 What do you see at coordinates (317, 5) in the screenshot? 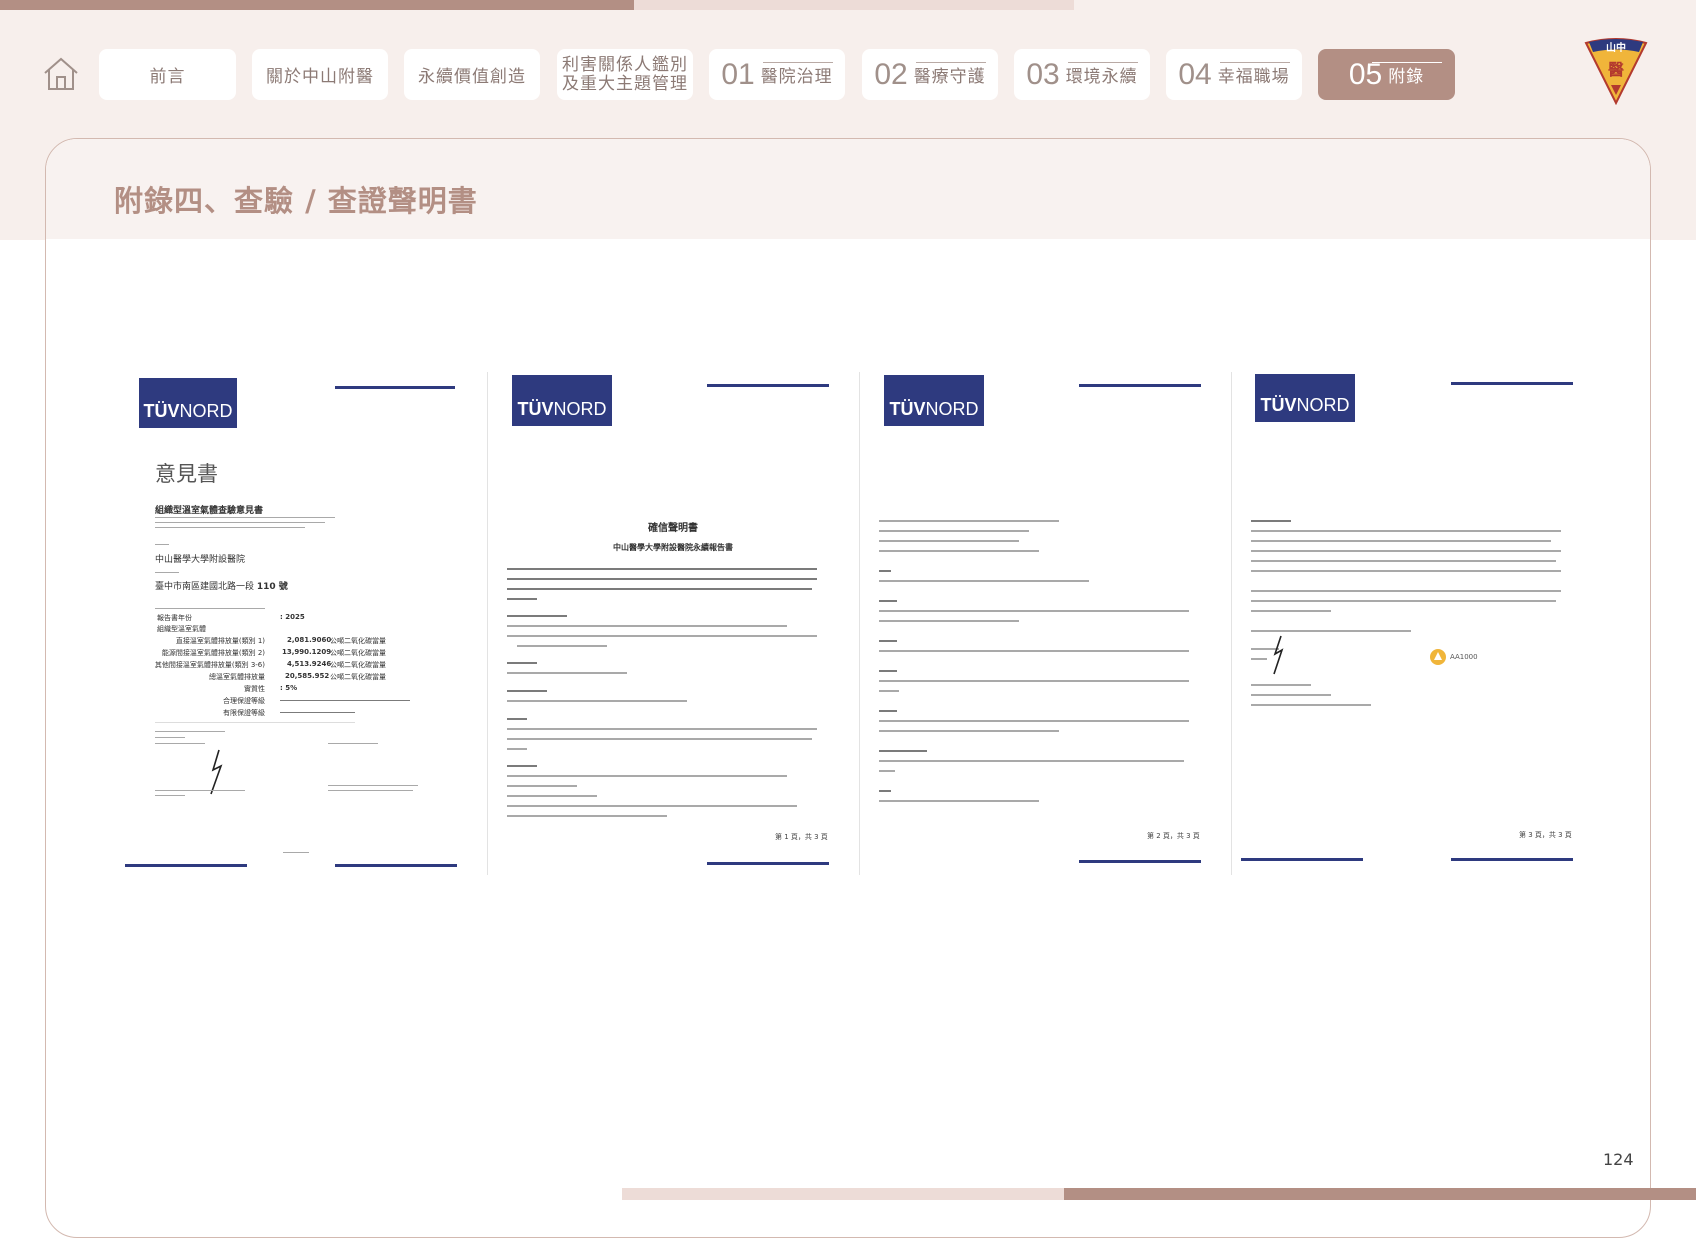
I see `top-accent-bar` at bounding box center [317, 5].